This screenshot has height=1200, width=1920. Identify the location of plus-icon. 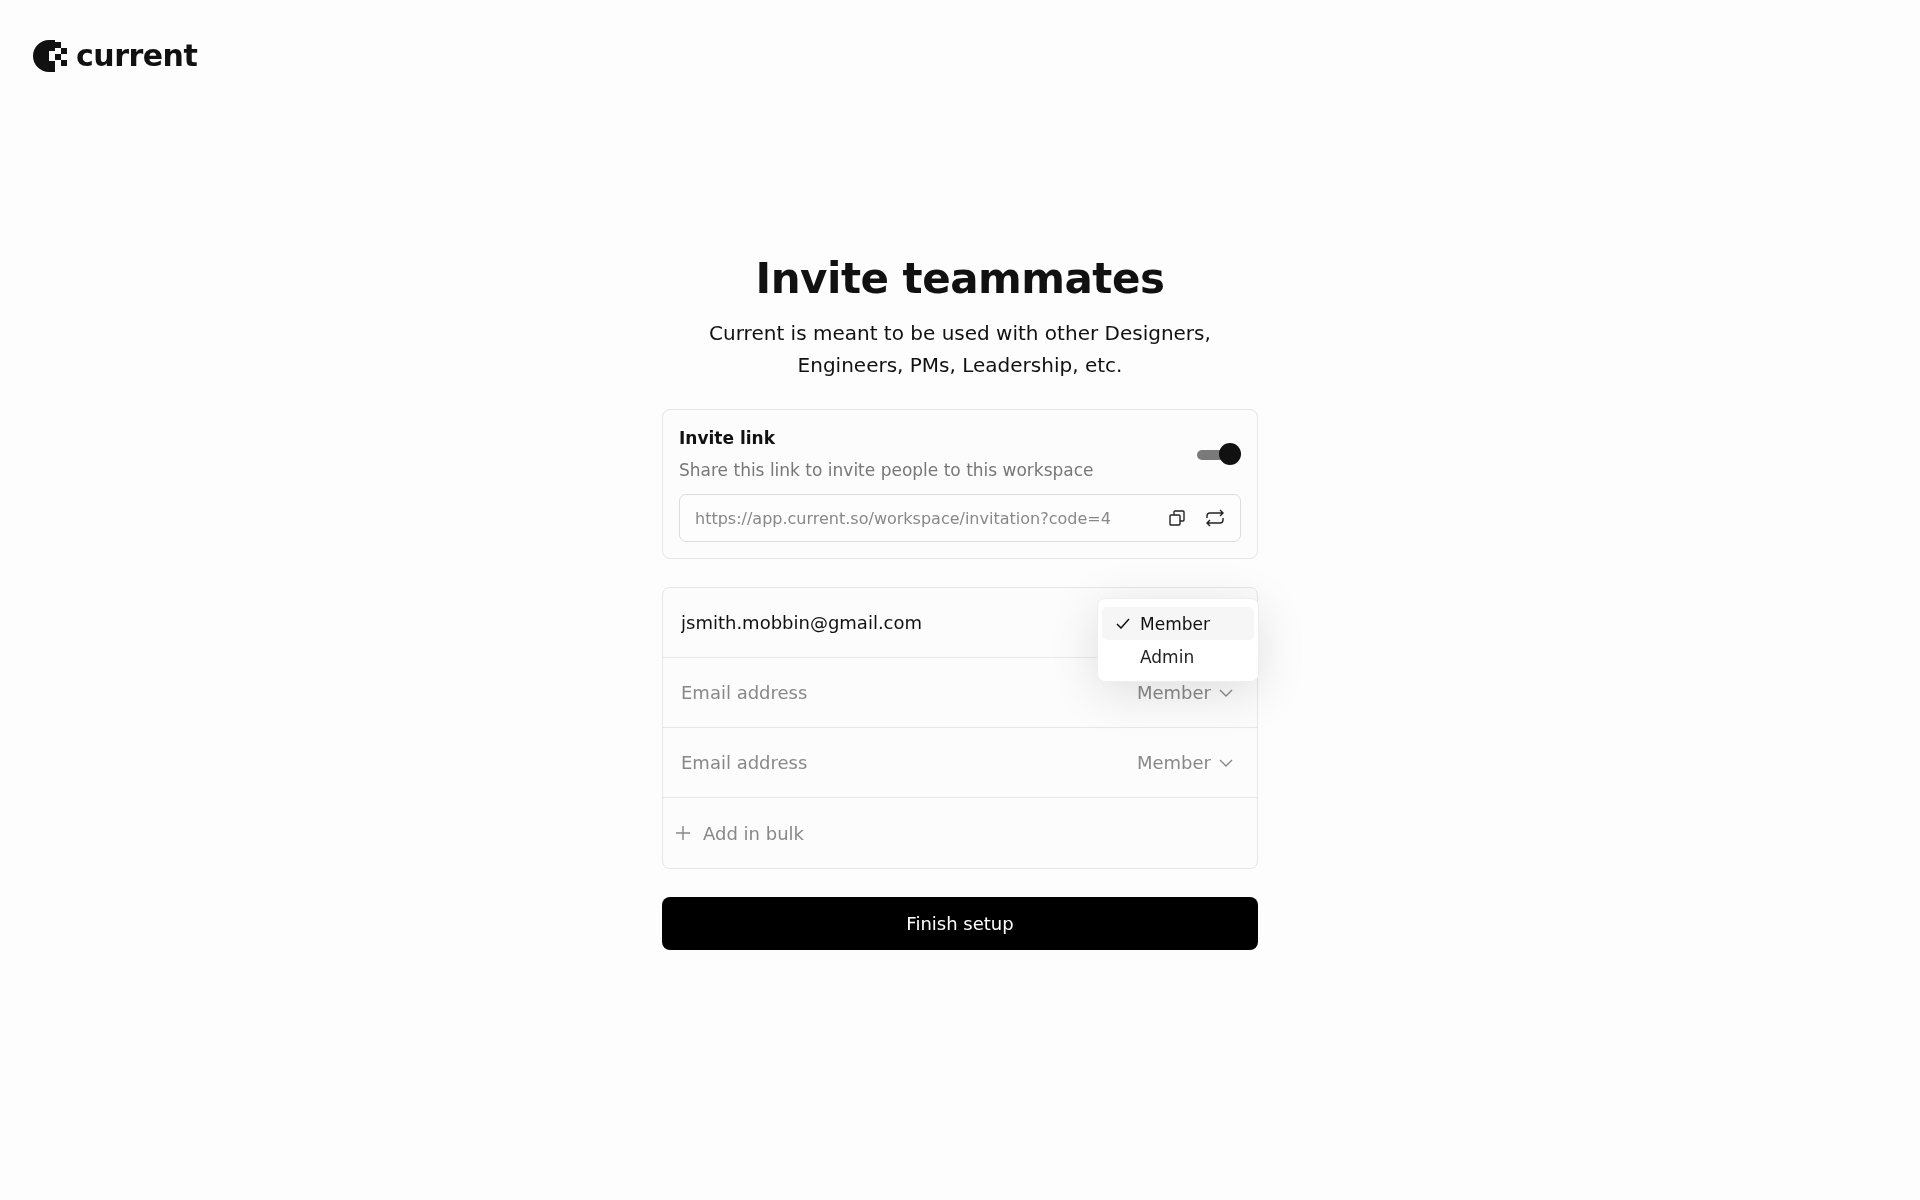
(683, 833).